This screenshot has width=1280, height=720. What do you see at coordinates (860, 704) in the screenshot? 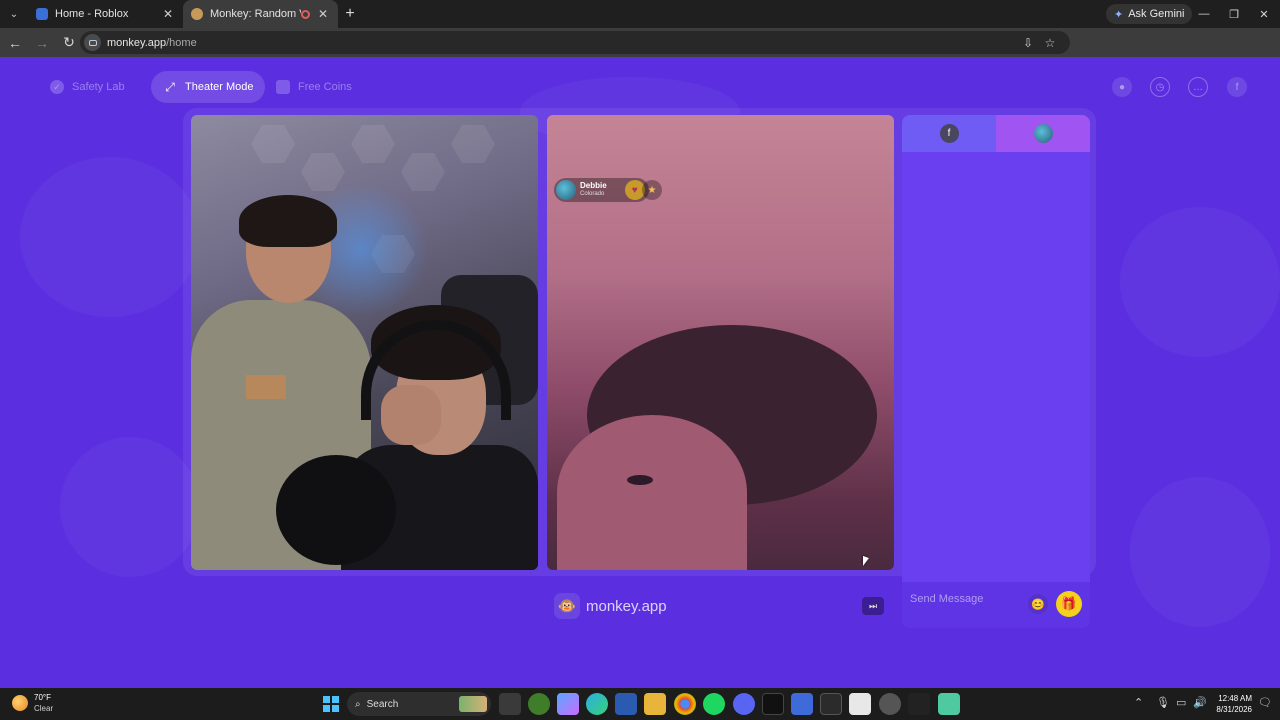
I see `notepad-icon` at bounding box center [860, 704].